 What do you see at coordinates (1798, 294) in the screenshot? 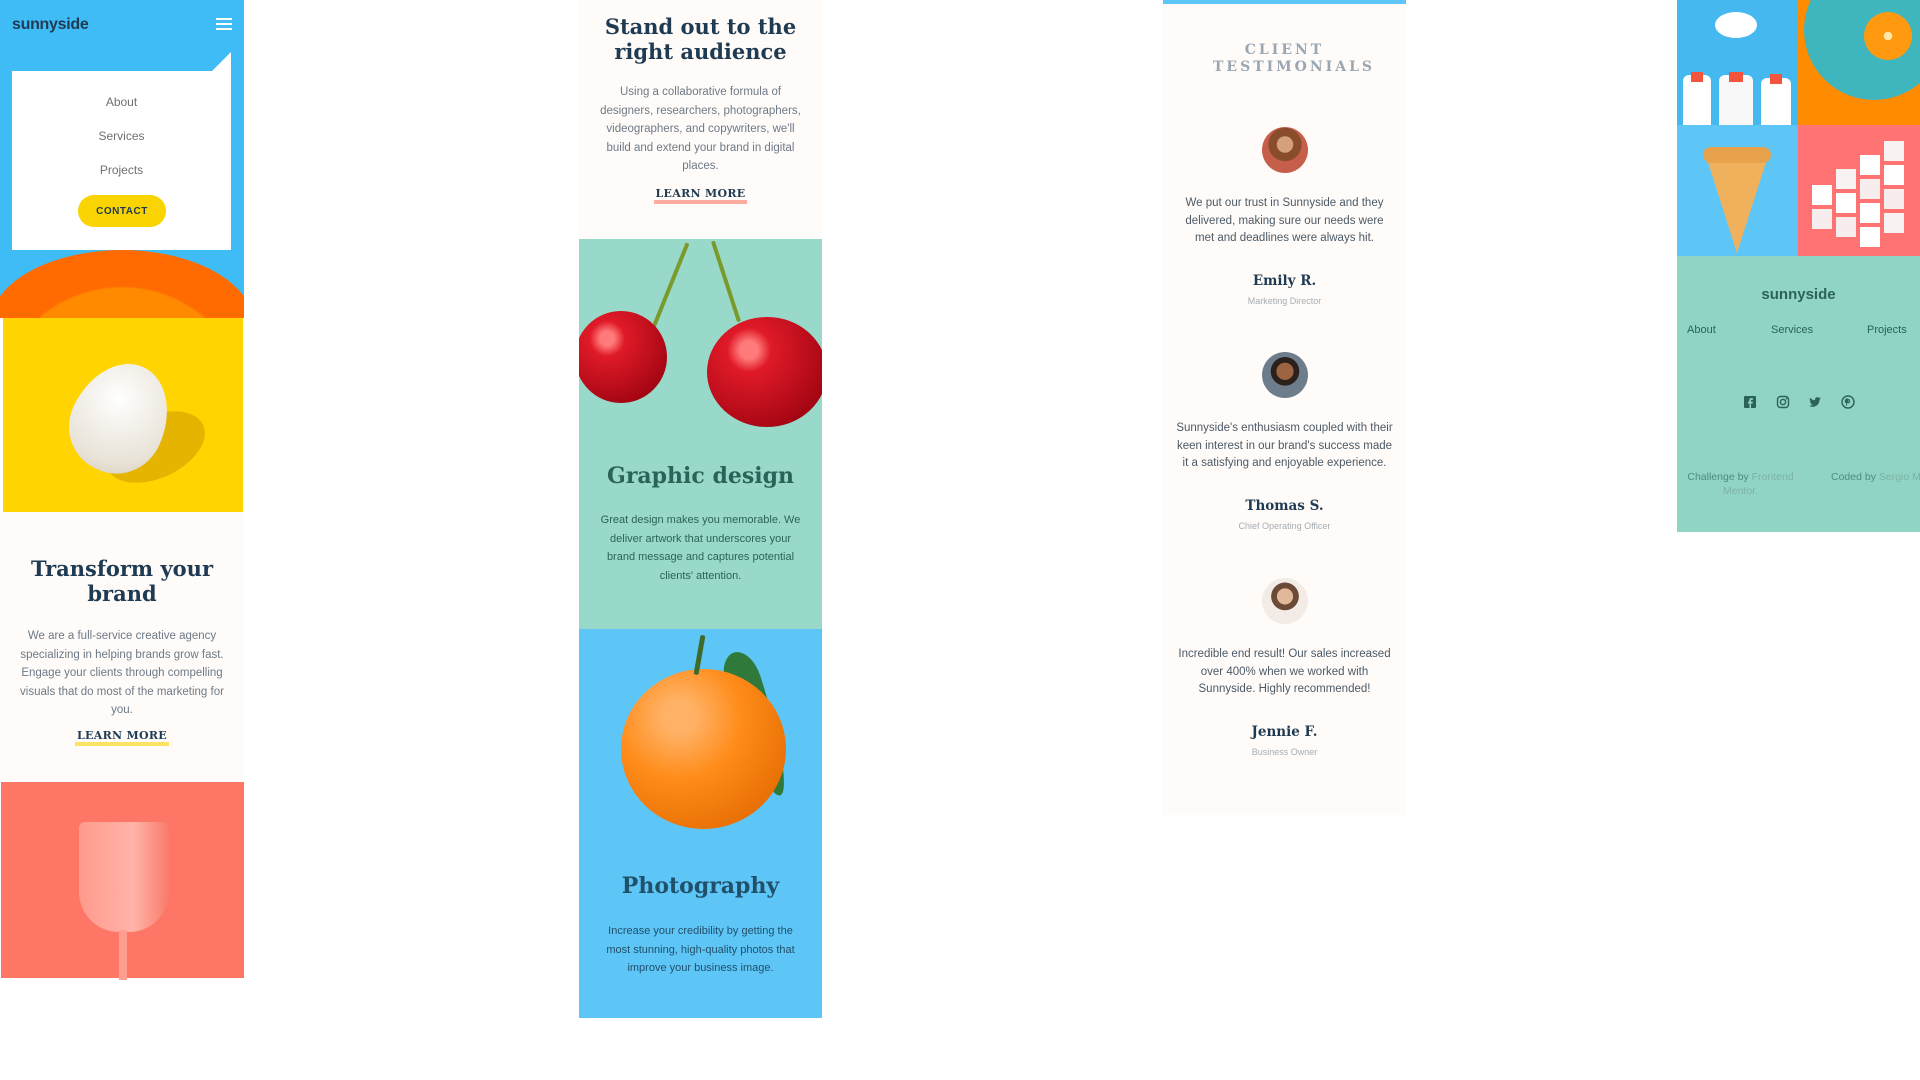
I see `footer-logo: sunnyside` at bounding box center [1798, 294].